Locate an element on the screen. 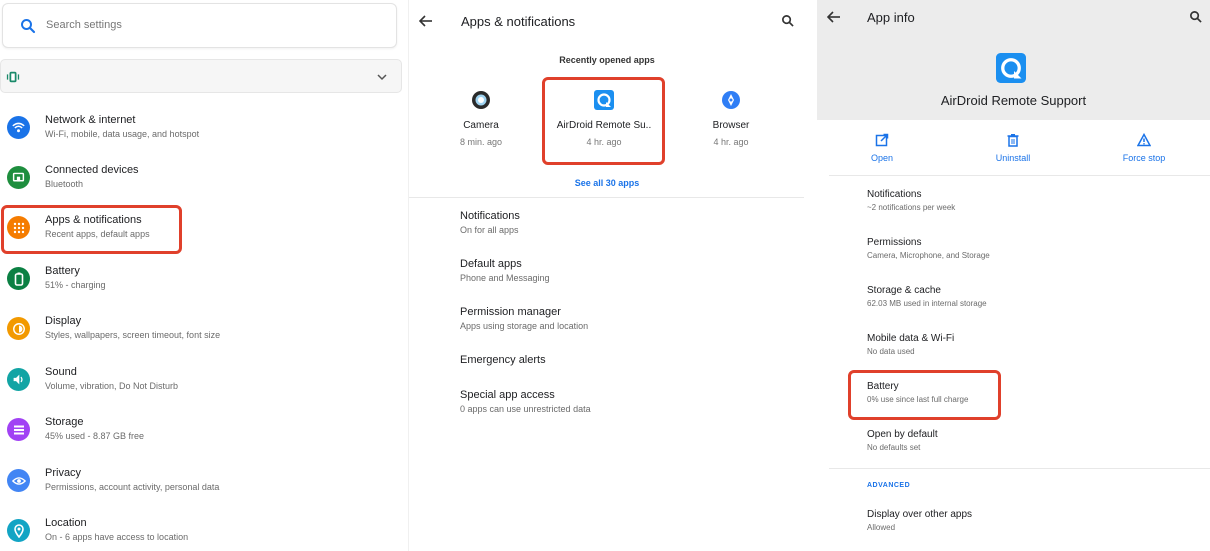  open-external-icon is located at coordinates (882, 140).